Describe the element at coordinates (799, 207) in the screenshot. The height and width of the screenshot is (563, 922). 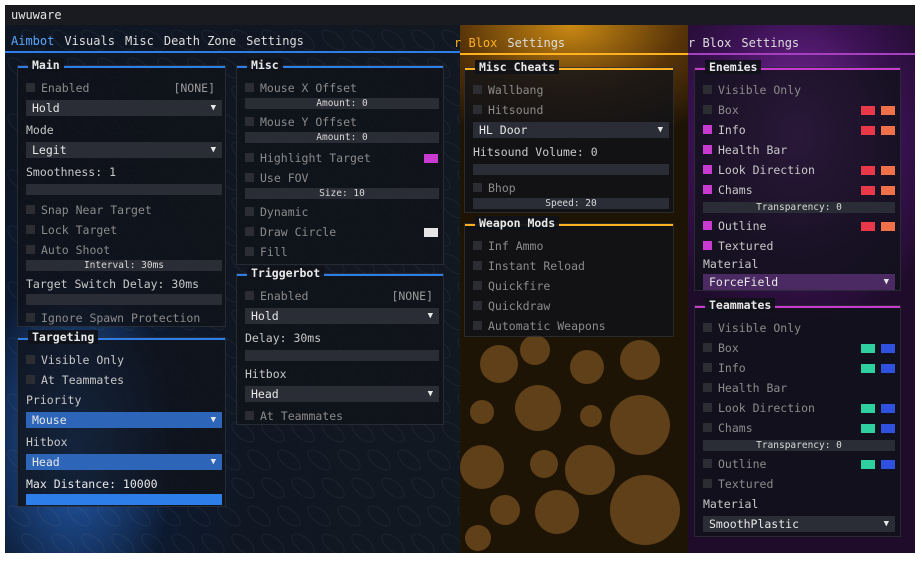
I see `enemies-transparency-slider: Transparency: 0` at that location.